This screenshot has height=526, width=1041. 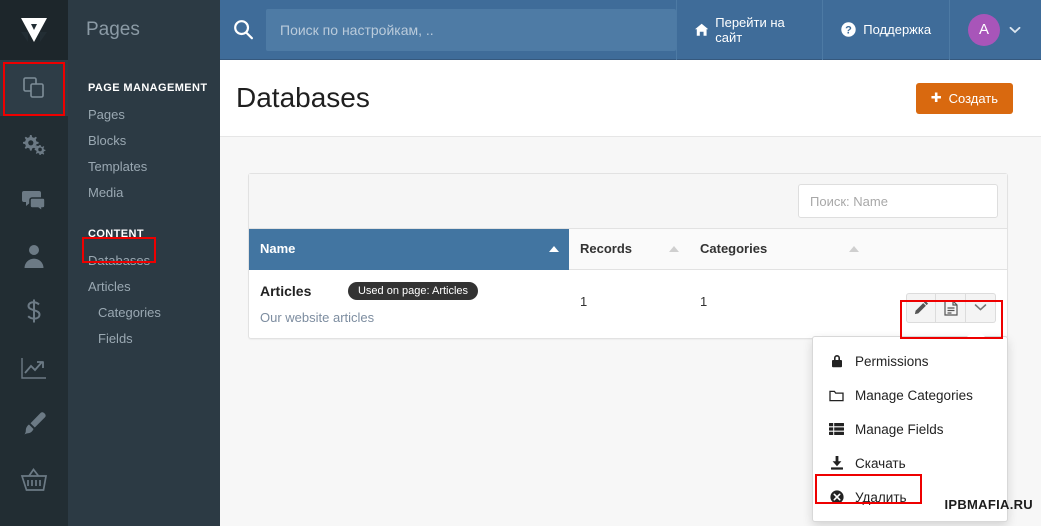 I want to click on user-menu: A, so click(x=988, y=29).